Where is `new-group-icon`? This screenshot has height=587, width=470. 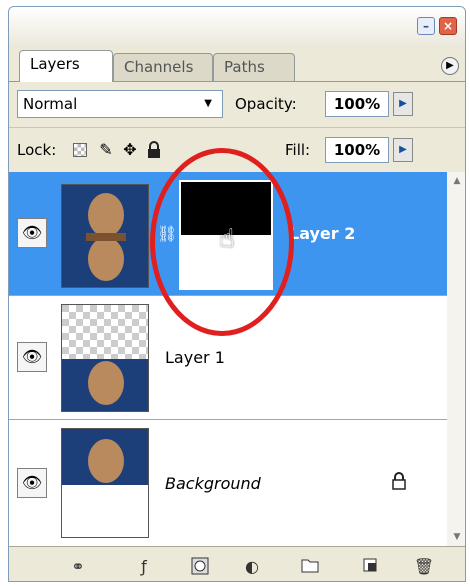
new-group-icon is located at coordinates (310, 567).